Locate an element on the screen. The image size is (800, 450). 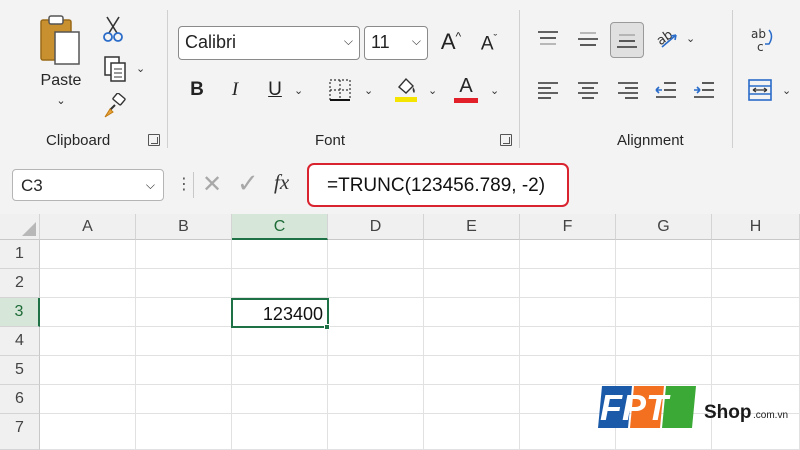
cell-c1 is located at coordinates (280, 254).